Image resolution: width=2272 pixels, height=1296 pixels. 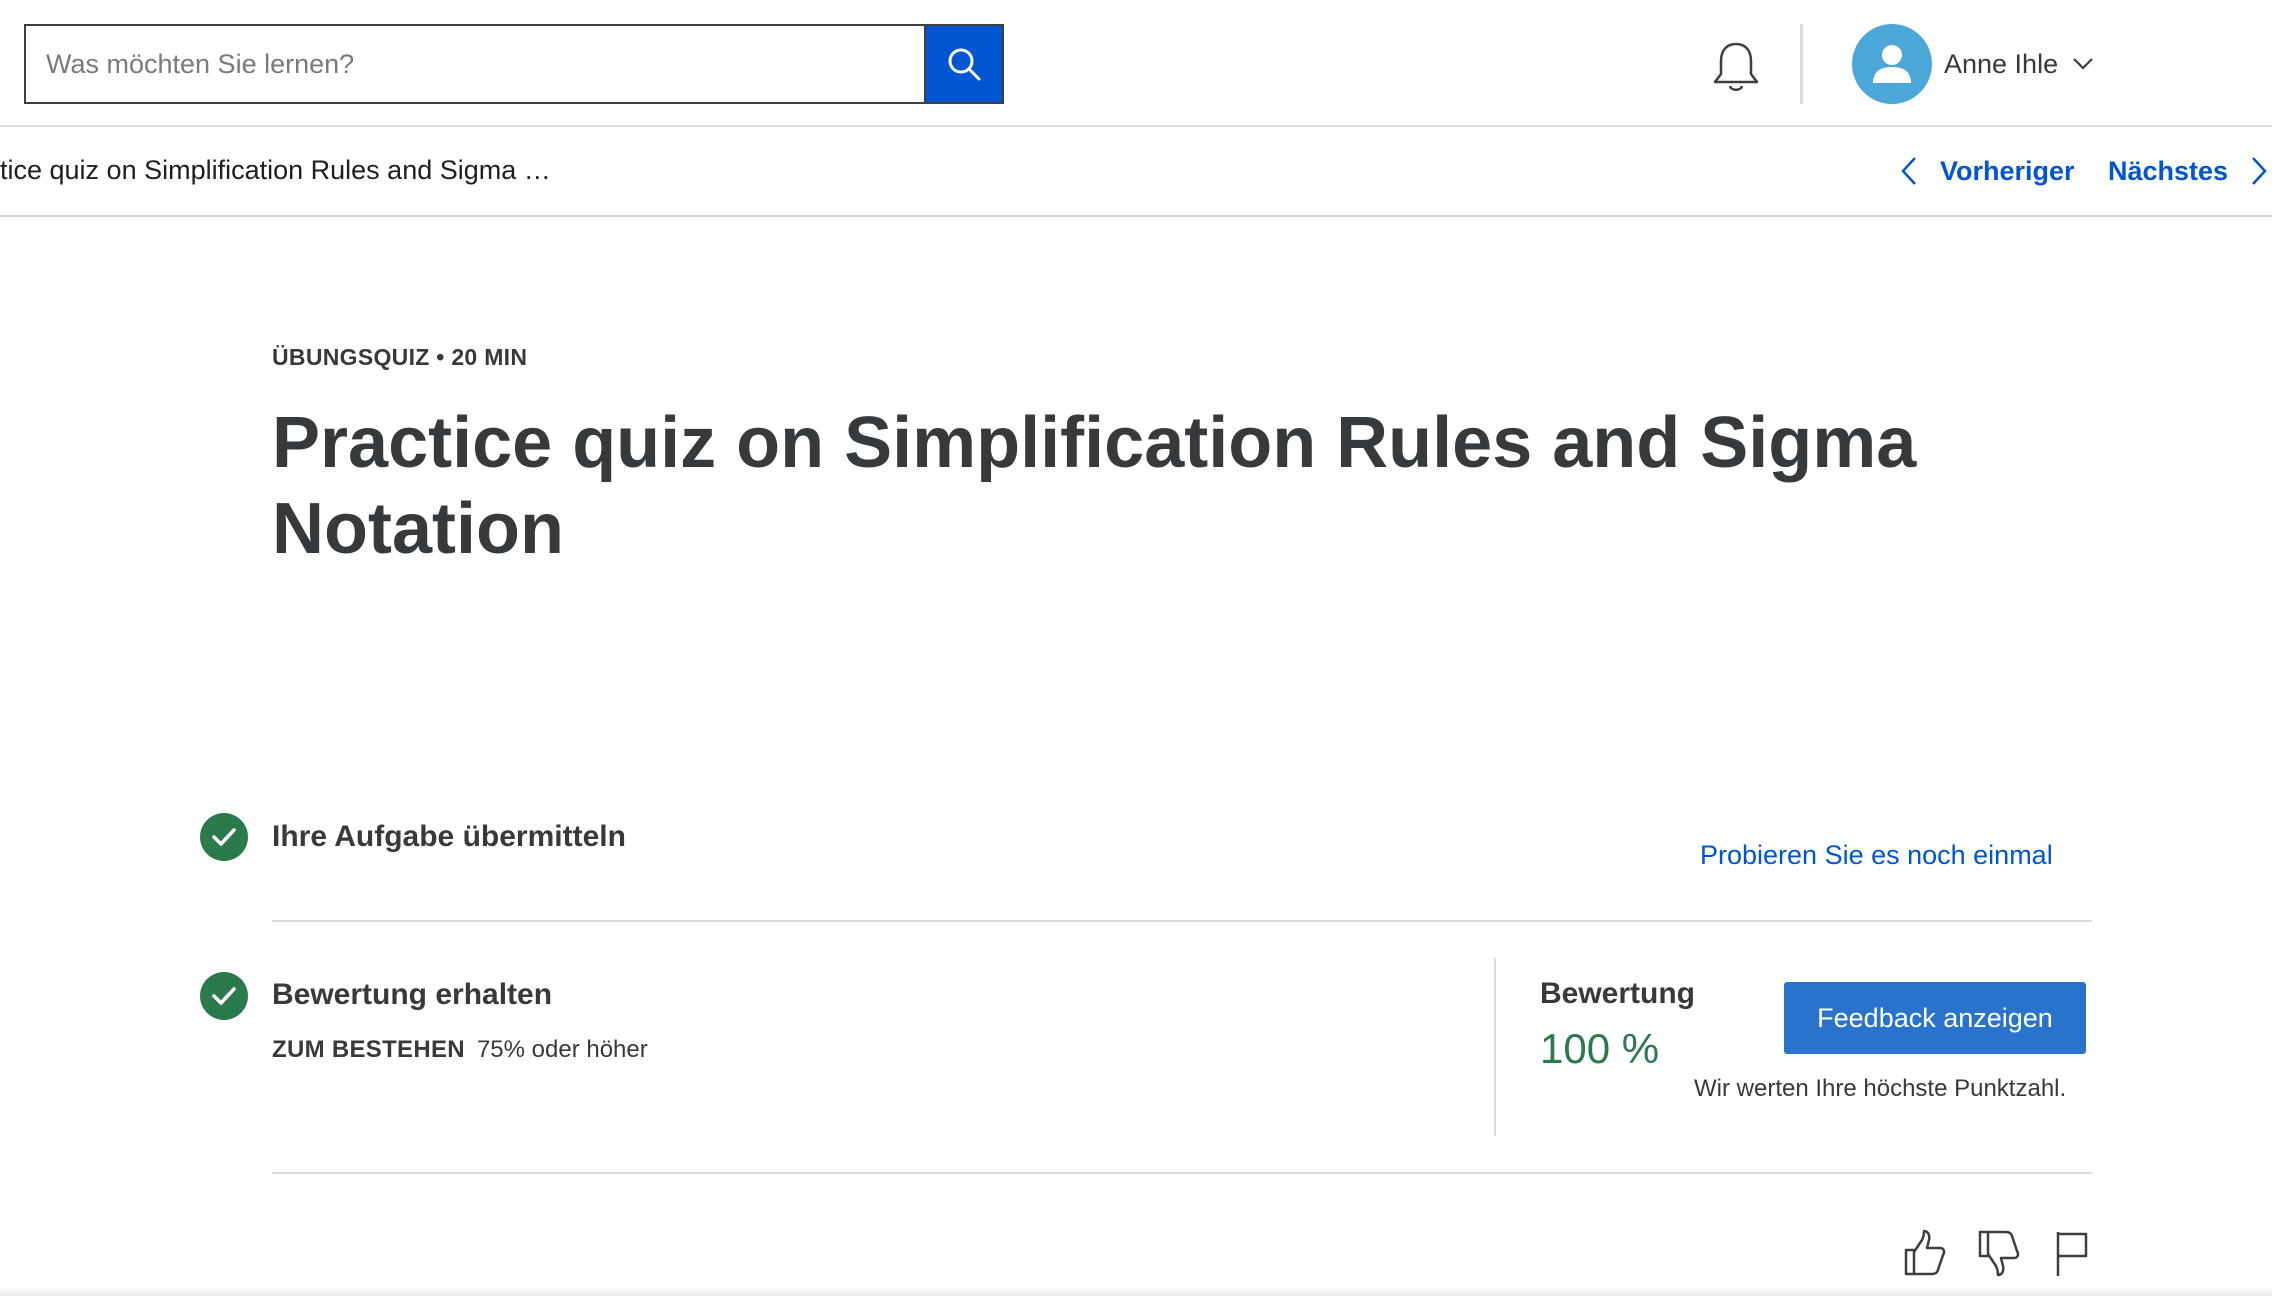 What do you see at coordinates (2072, 1253) in the screenshot?
I see `flag-icon` at bounding box center [2072, 1253].